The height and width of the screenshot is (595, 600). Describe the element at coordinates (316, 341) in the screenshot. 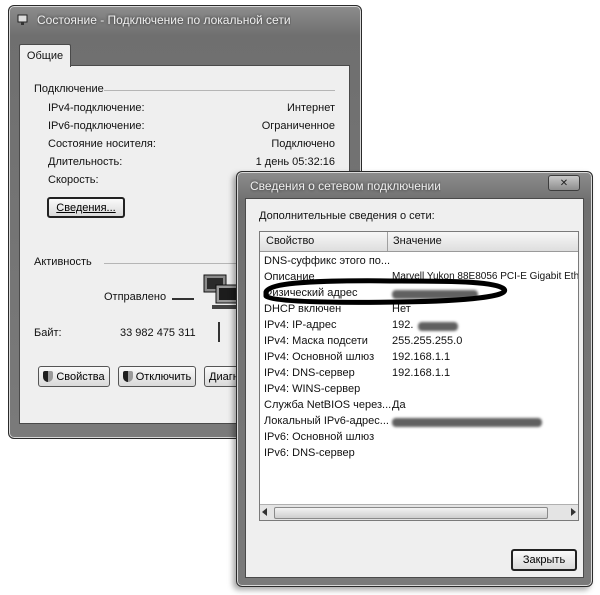

I see `property-name: IPv4: Маска подсети` at that location.